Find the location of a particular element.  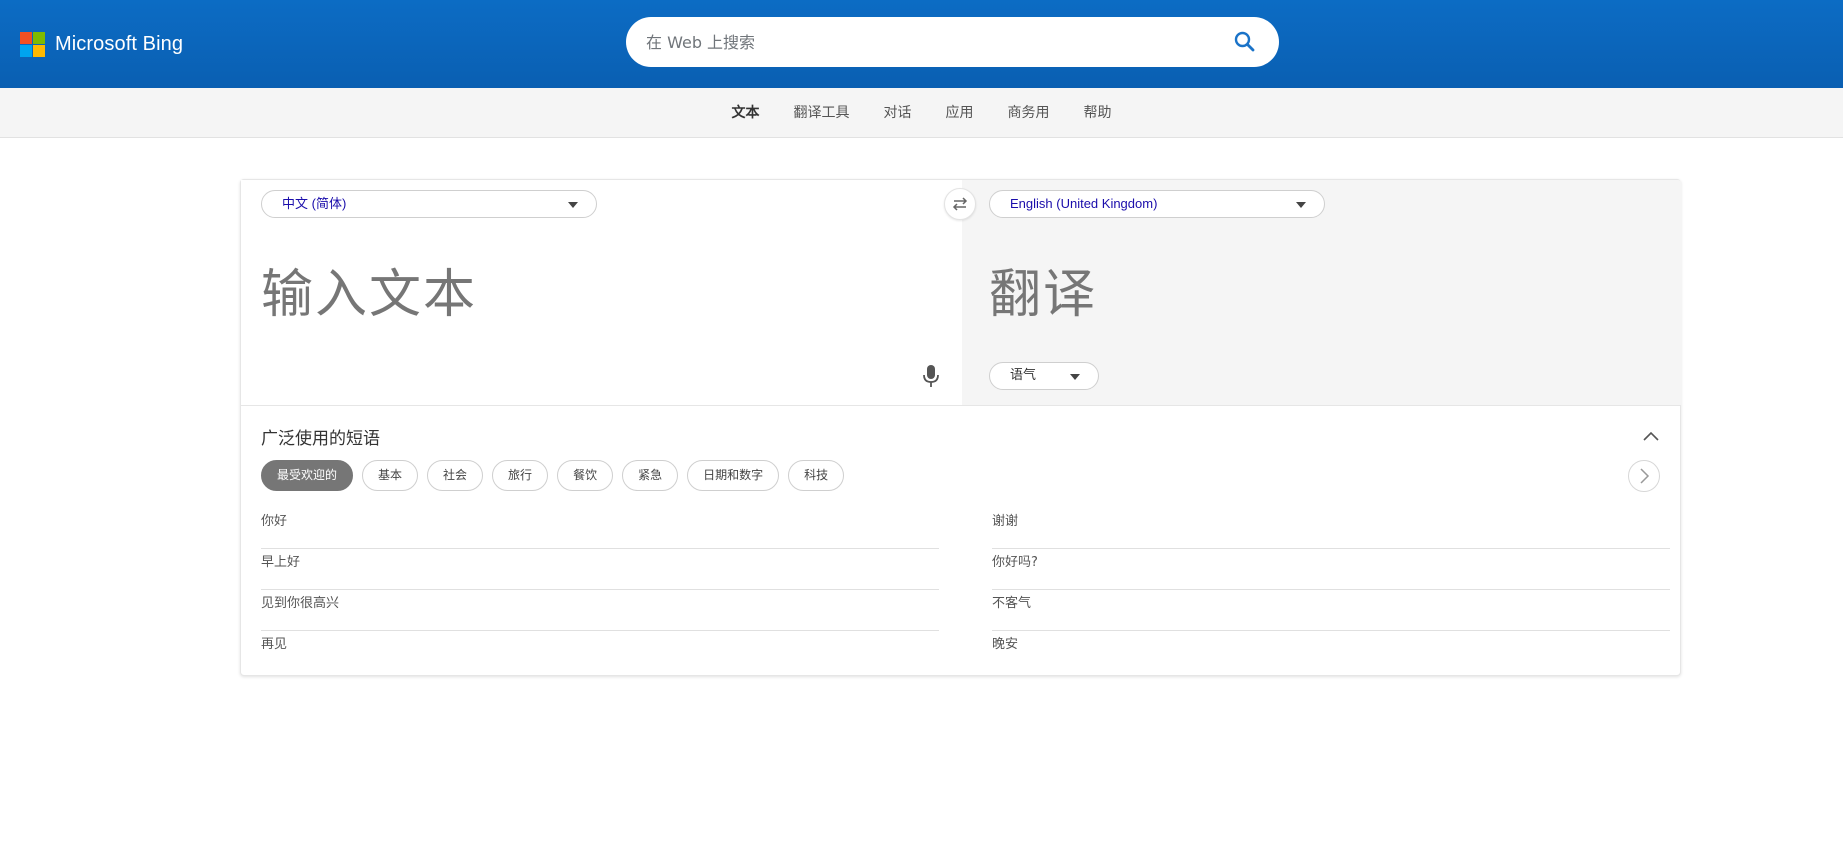

phrase-list-left: 你好 早上好 见到你很高兴 再见 is located at coordinates (600, 590).